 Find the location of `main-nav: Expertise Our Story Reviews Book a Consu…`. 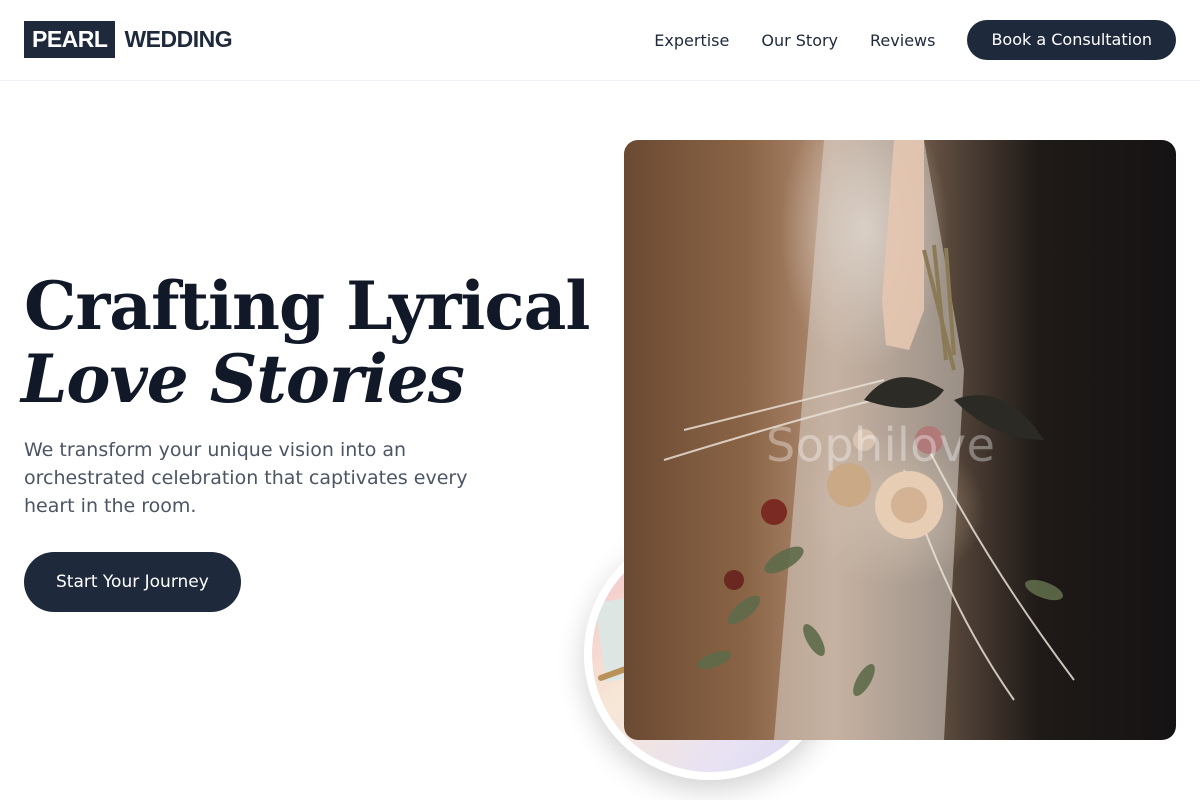

main-nav: Expertise Our Story Reviews Book a Consu… is located at coordinates (915, 40).